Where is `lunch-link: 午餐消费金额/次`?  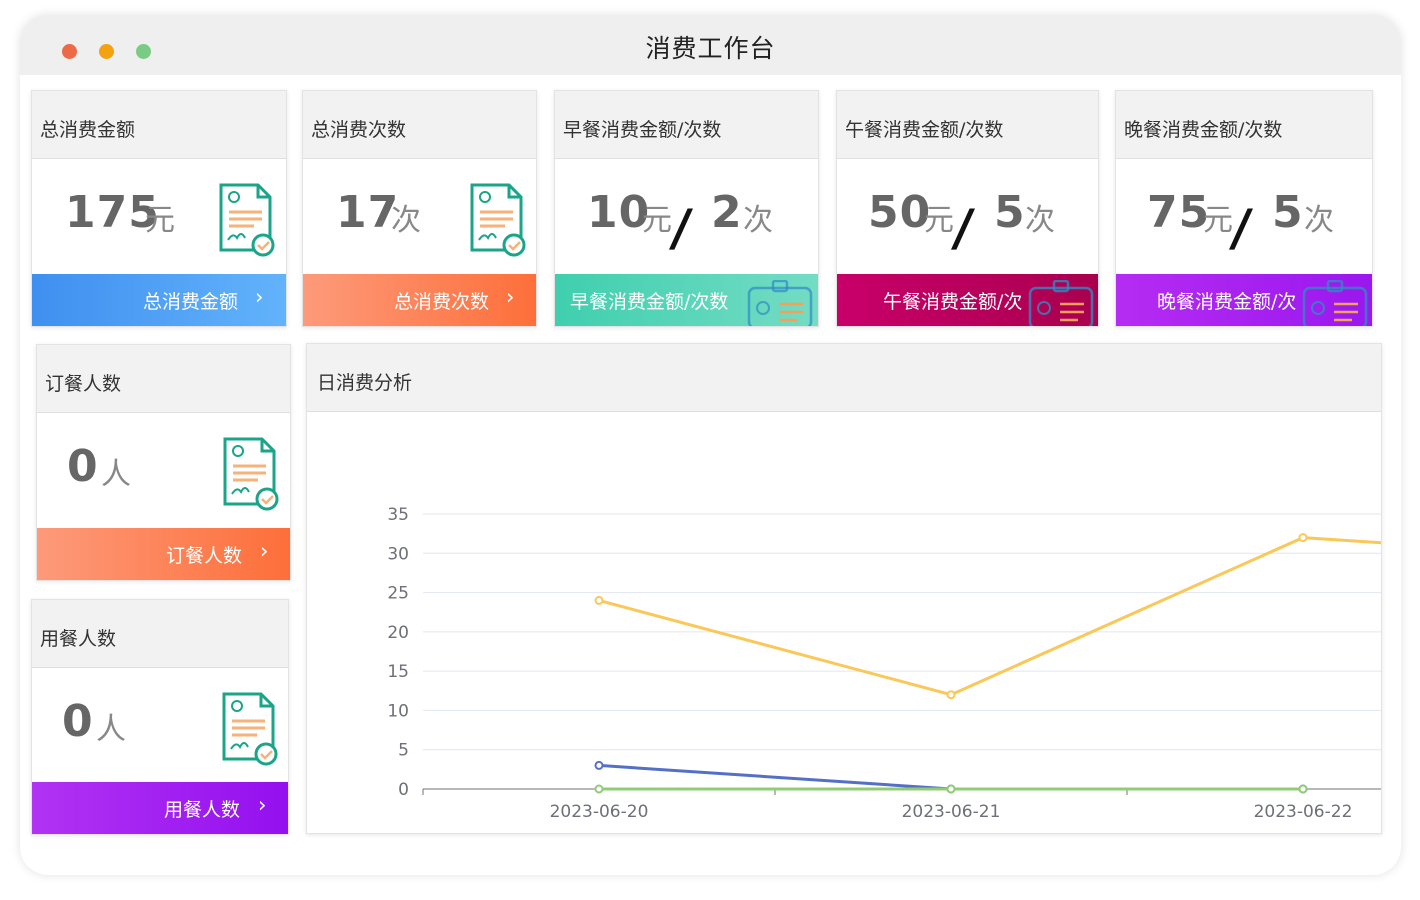
lunch-link: 午餐消费金额/次 is located at coordinates (967, 300).